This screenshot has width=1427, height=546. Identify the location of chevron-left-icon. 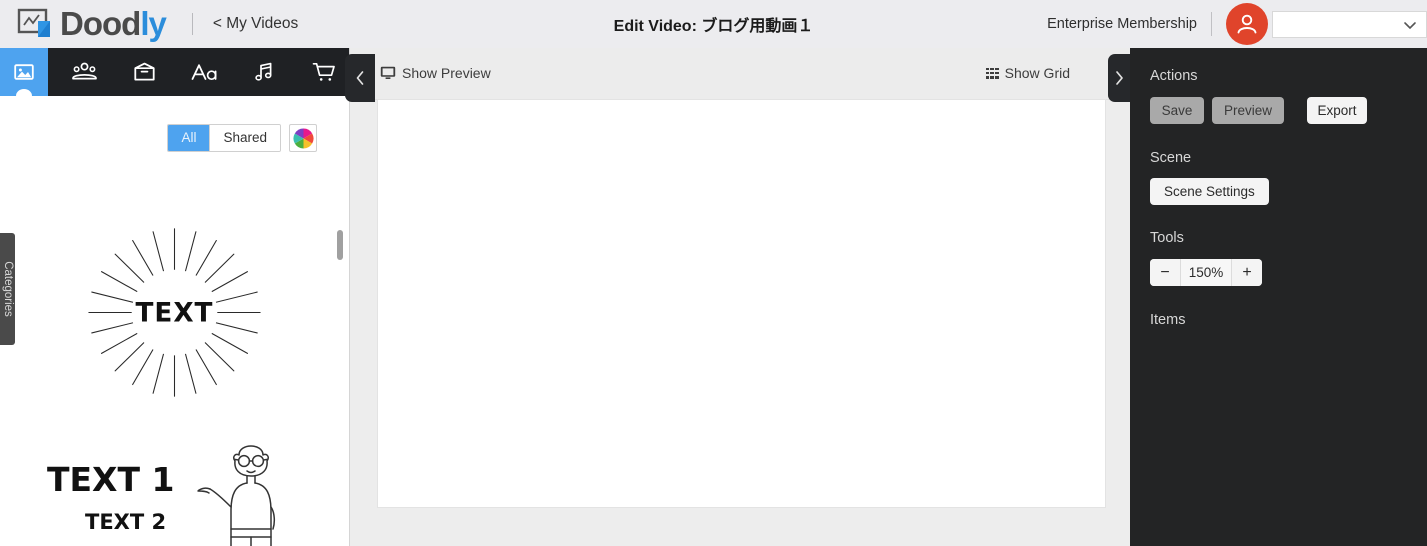
(360, 78).